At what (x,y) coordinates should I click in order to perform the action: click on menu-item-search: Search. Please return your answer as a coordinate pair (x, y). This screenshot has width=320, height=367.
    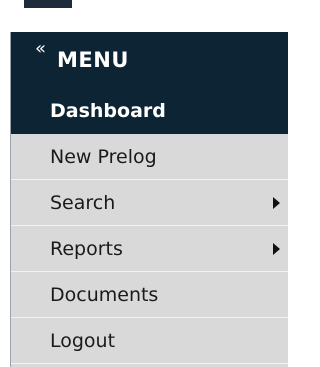
    Looking at the image, I should click on (149, 203).